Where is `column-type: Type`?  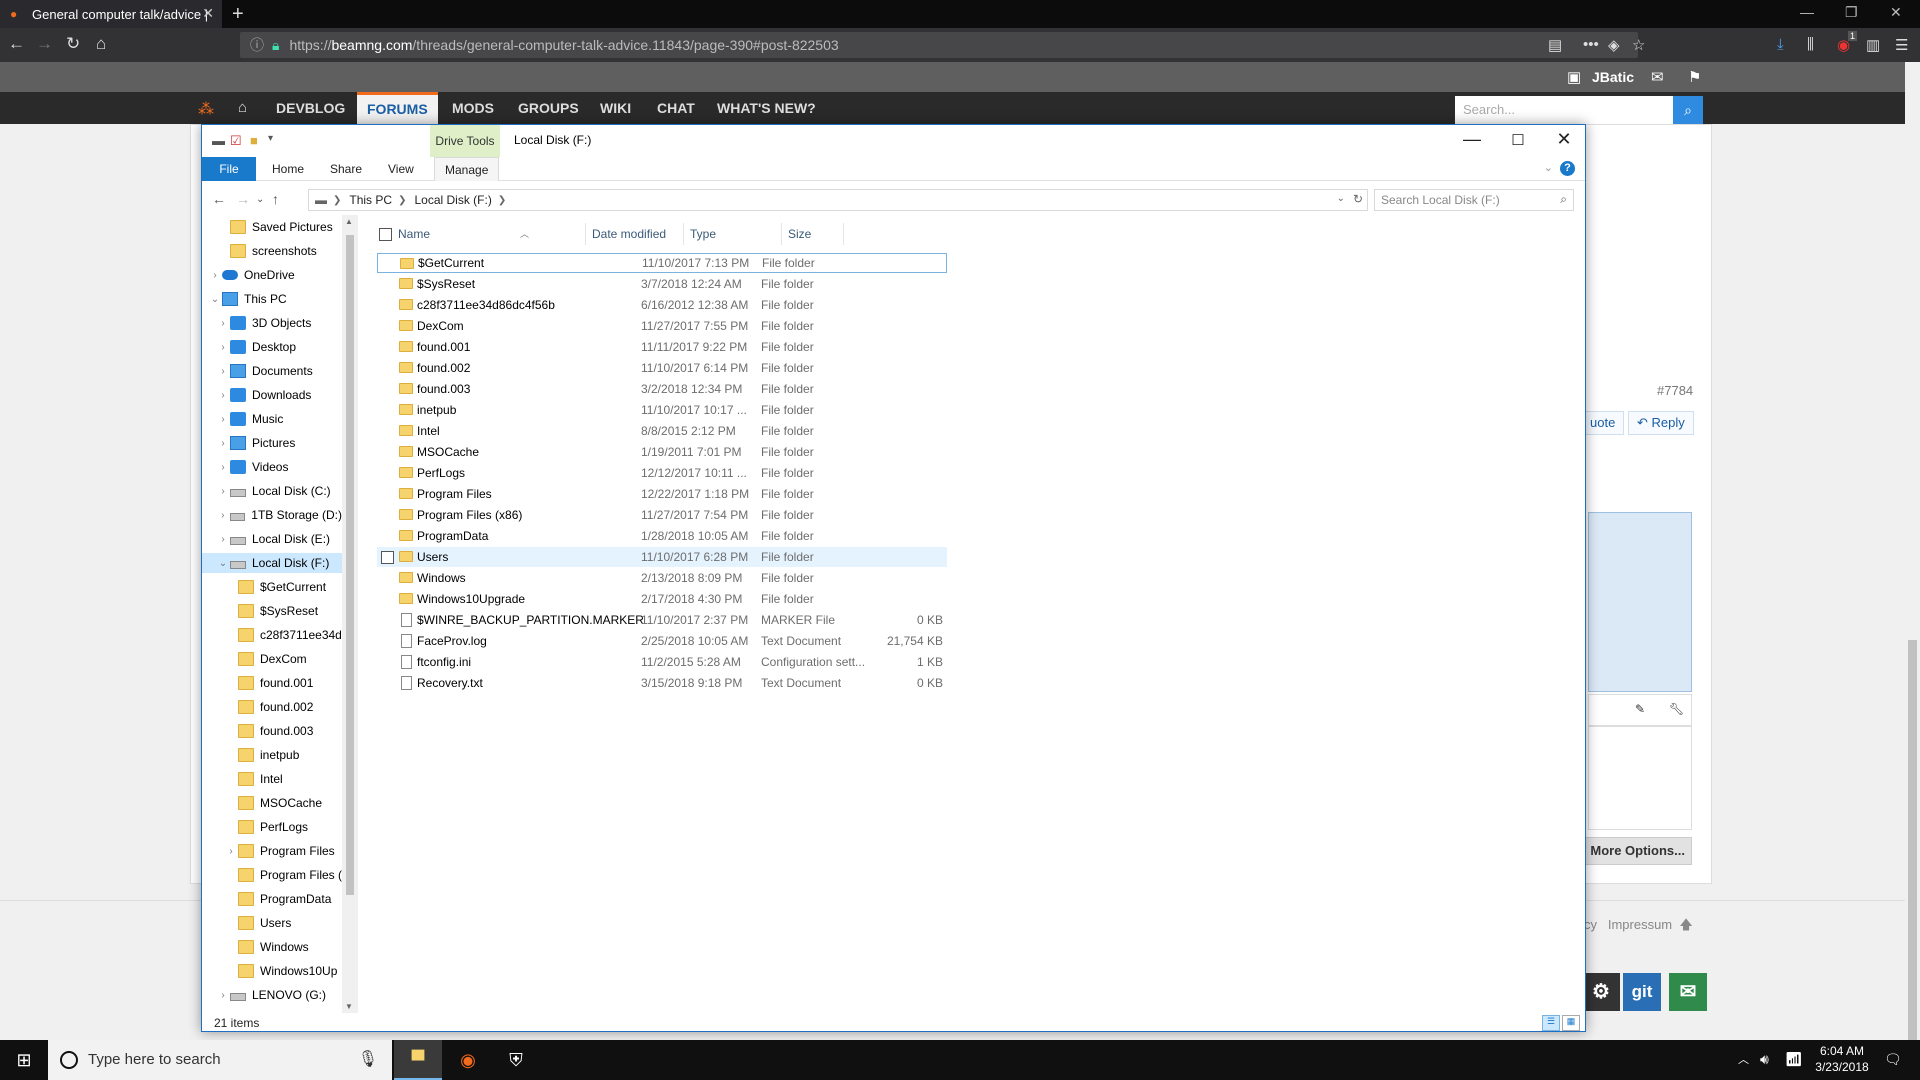
column-type: Type is located at coordinates (733, 234).